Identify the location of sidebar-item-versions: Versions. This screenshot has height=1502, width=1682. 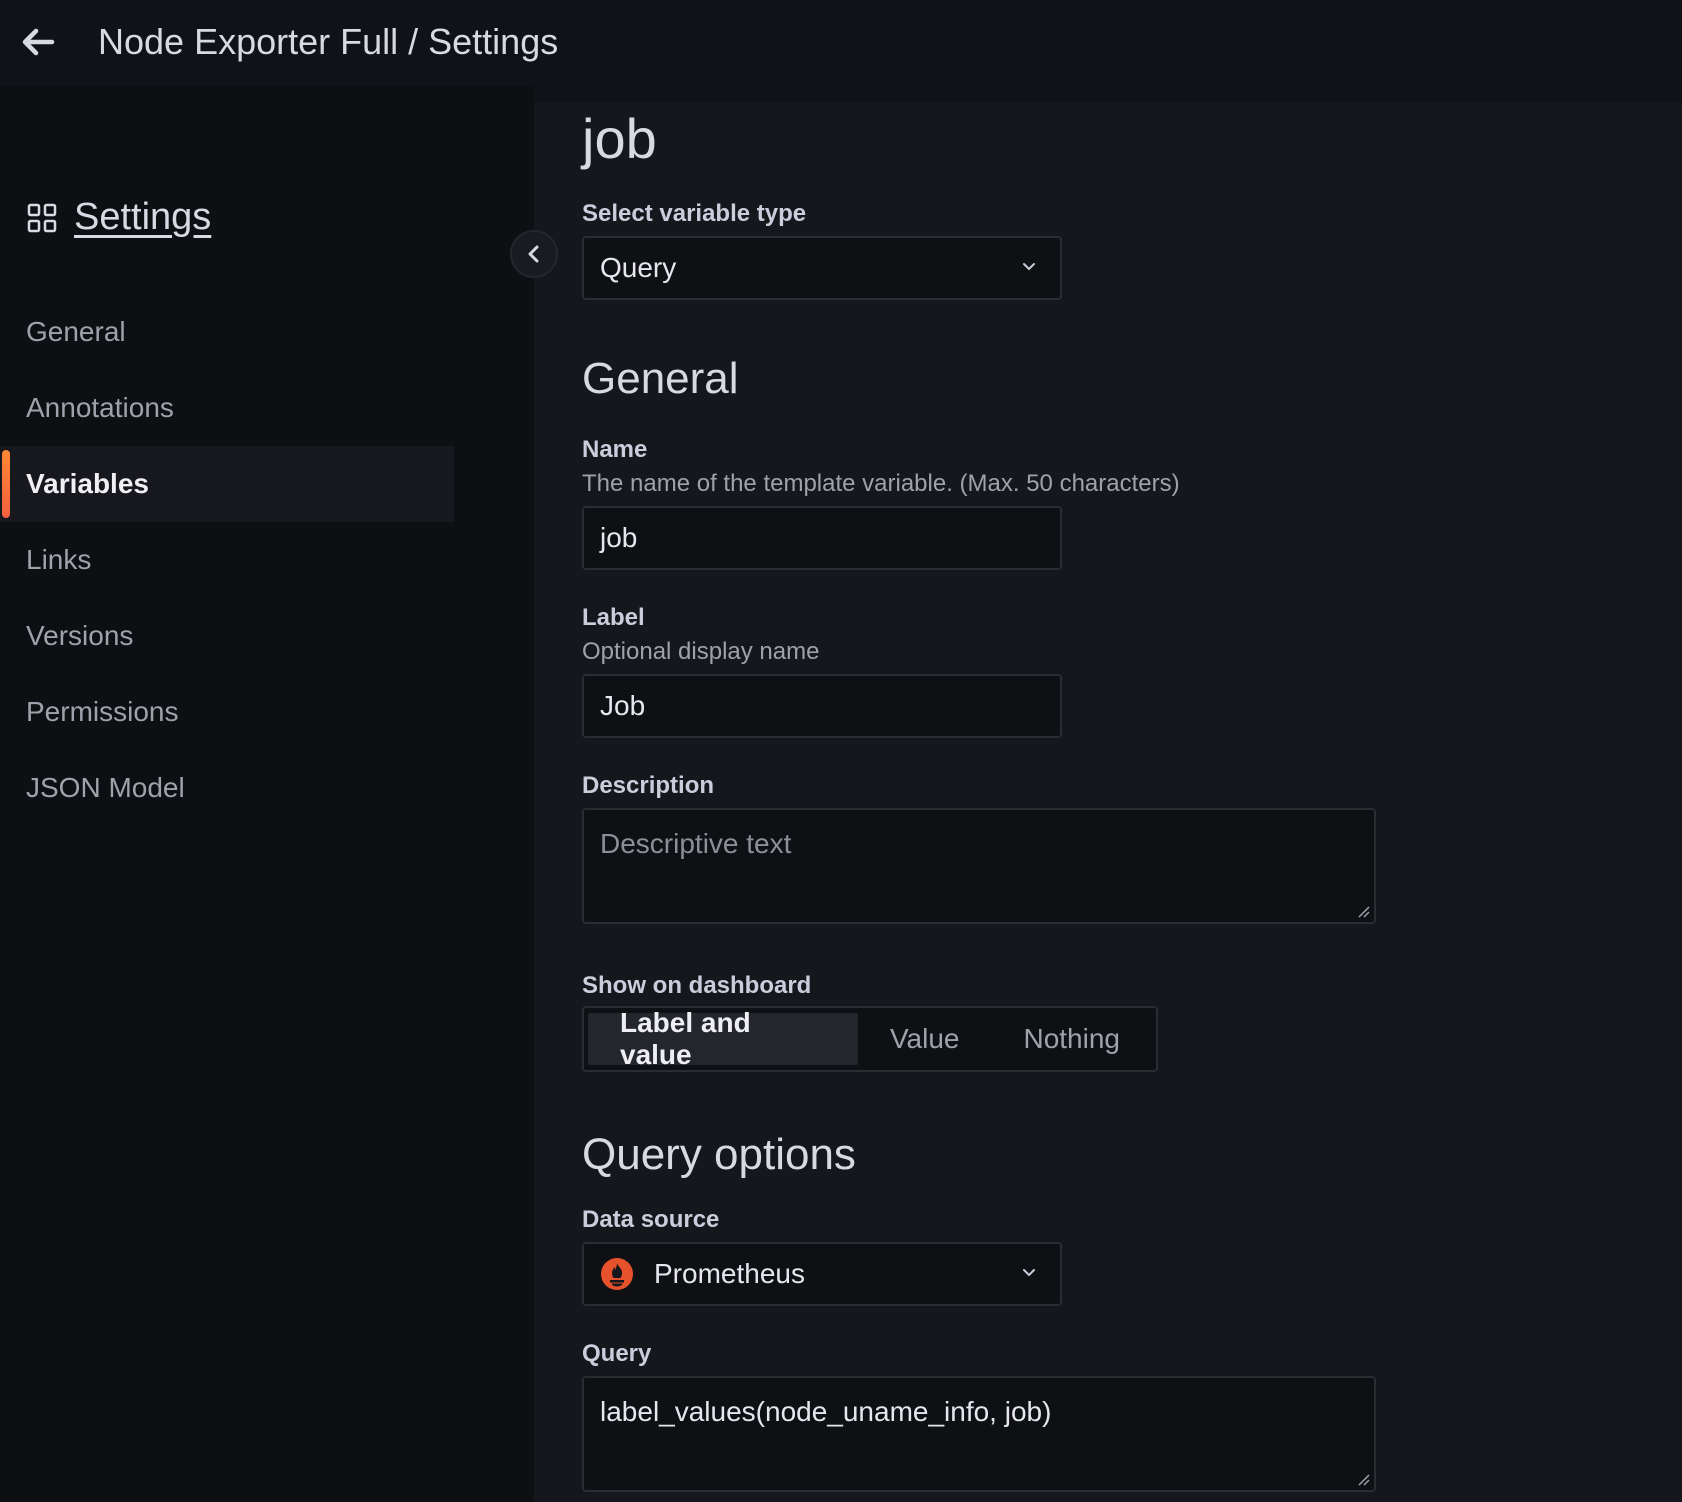
(227, 636).